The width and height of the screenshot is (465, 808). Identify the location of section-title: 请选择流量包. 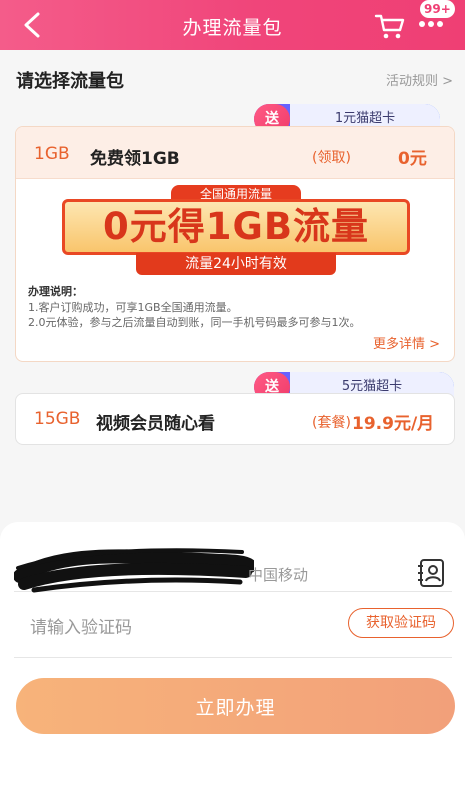
(70, 81).